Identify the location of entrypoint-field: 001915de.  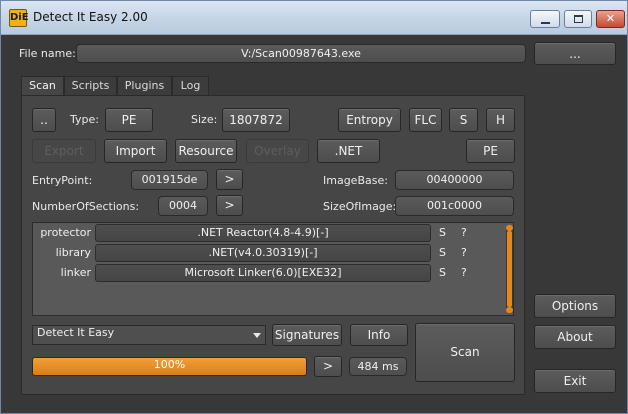
(169, 180).